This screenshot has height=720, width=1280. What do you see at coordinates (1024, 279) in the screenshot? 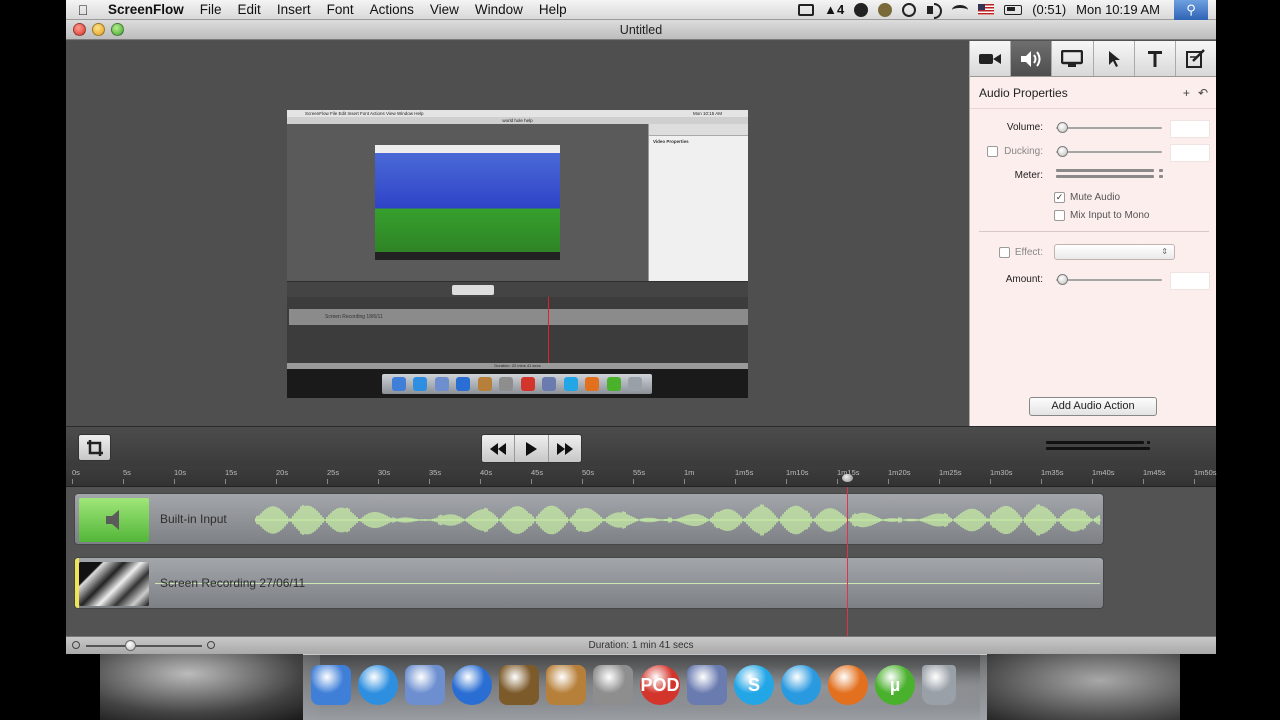
I see `amount-label: Amount:` at bounding box center [1024, 279].